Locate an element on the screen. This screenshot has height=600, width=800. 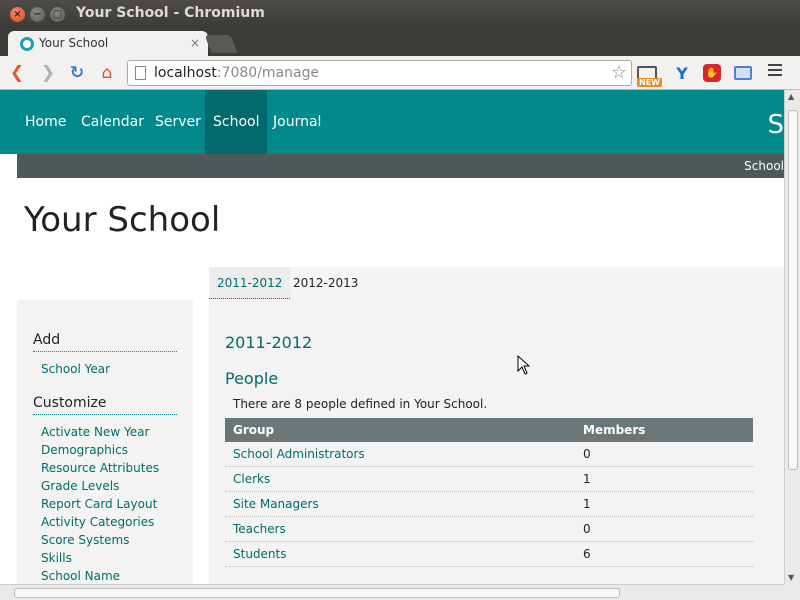
minimize-window-button: − is located at coordinates (37, 14).